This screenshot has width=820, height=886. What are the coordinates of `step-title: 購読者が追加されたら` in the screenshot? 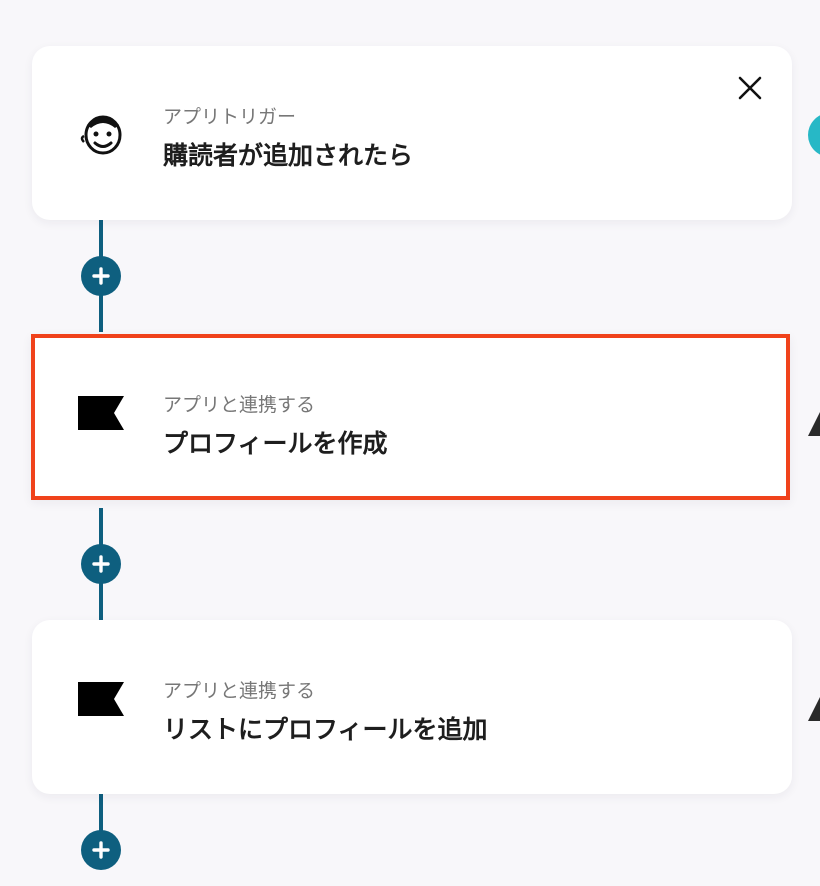 It's located at (288, 155).